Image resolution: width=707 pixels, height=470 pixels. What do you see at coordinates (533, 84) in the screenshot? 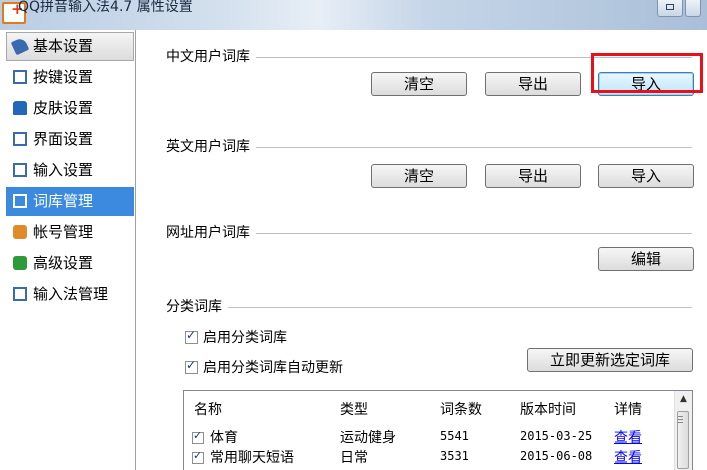
I see `chinese-export-button: 导出` at bounding box center [533, 84].